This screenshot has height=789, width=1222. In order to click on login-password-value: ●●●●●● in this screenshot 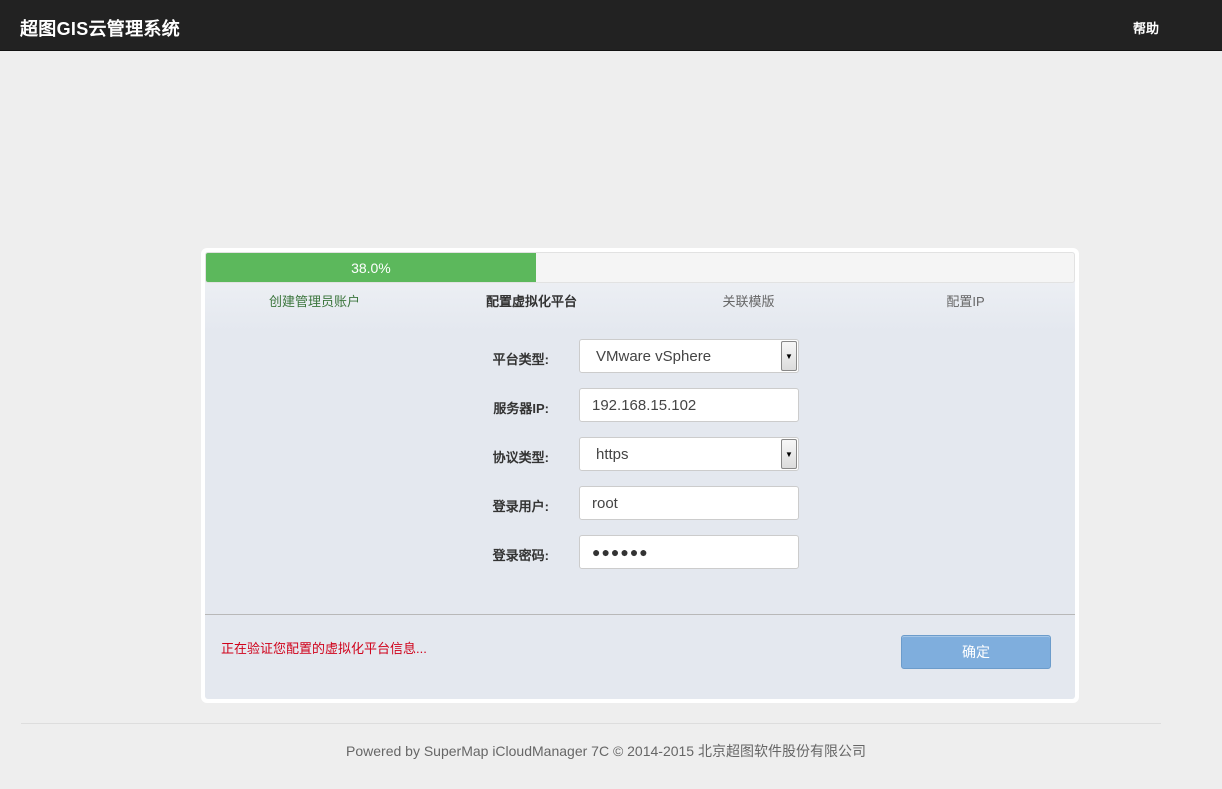, I will do `click(620, 552)`.